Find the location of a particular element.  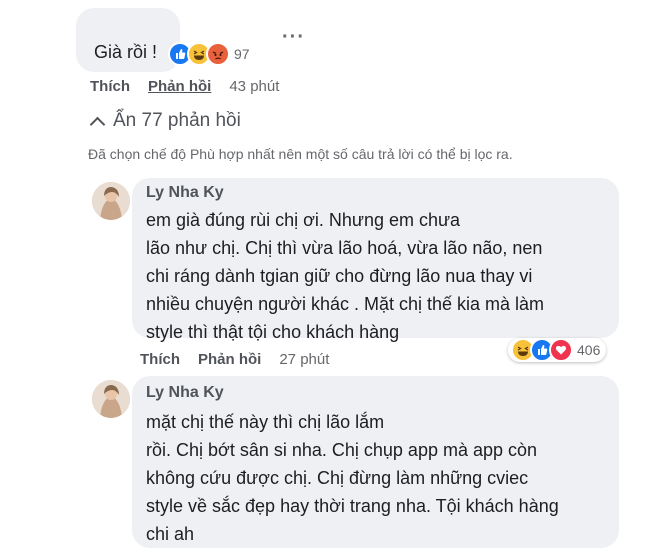

reaction-count: 406 is located at coordinates (589, 350).